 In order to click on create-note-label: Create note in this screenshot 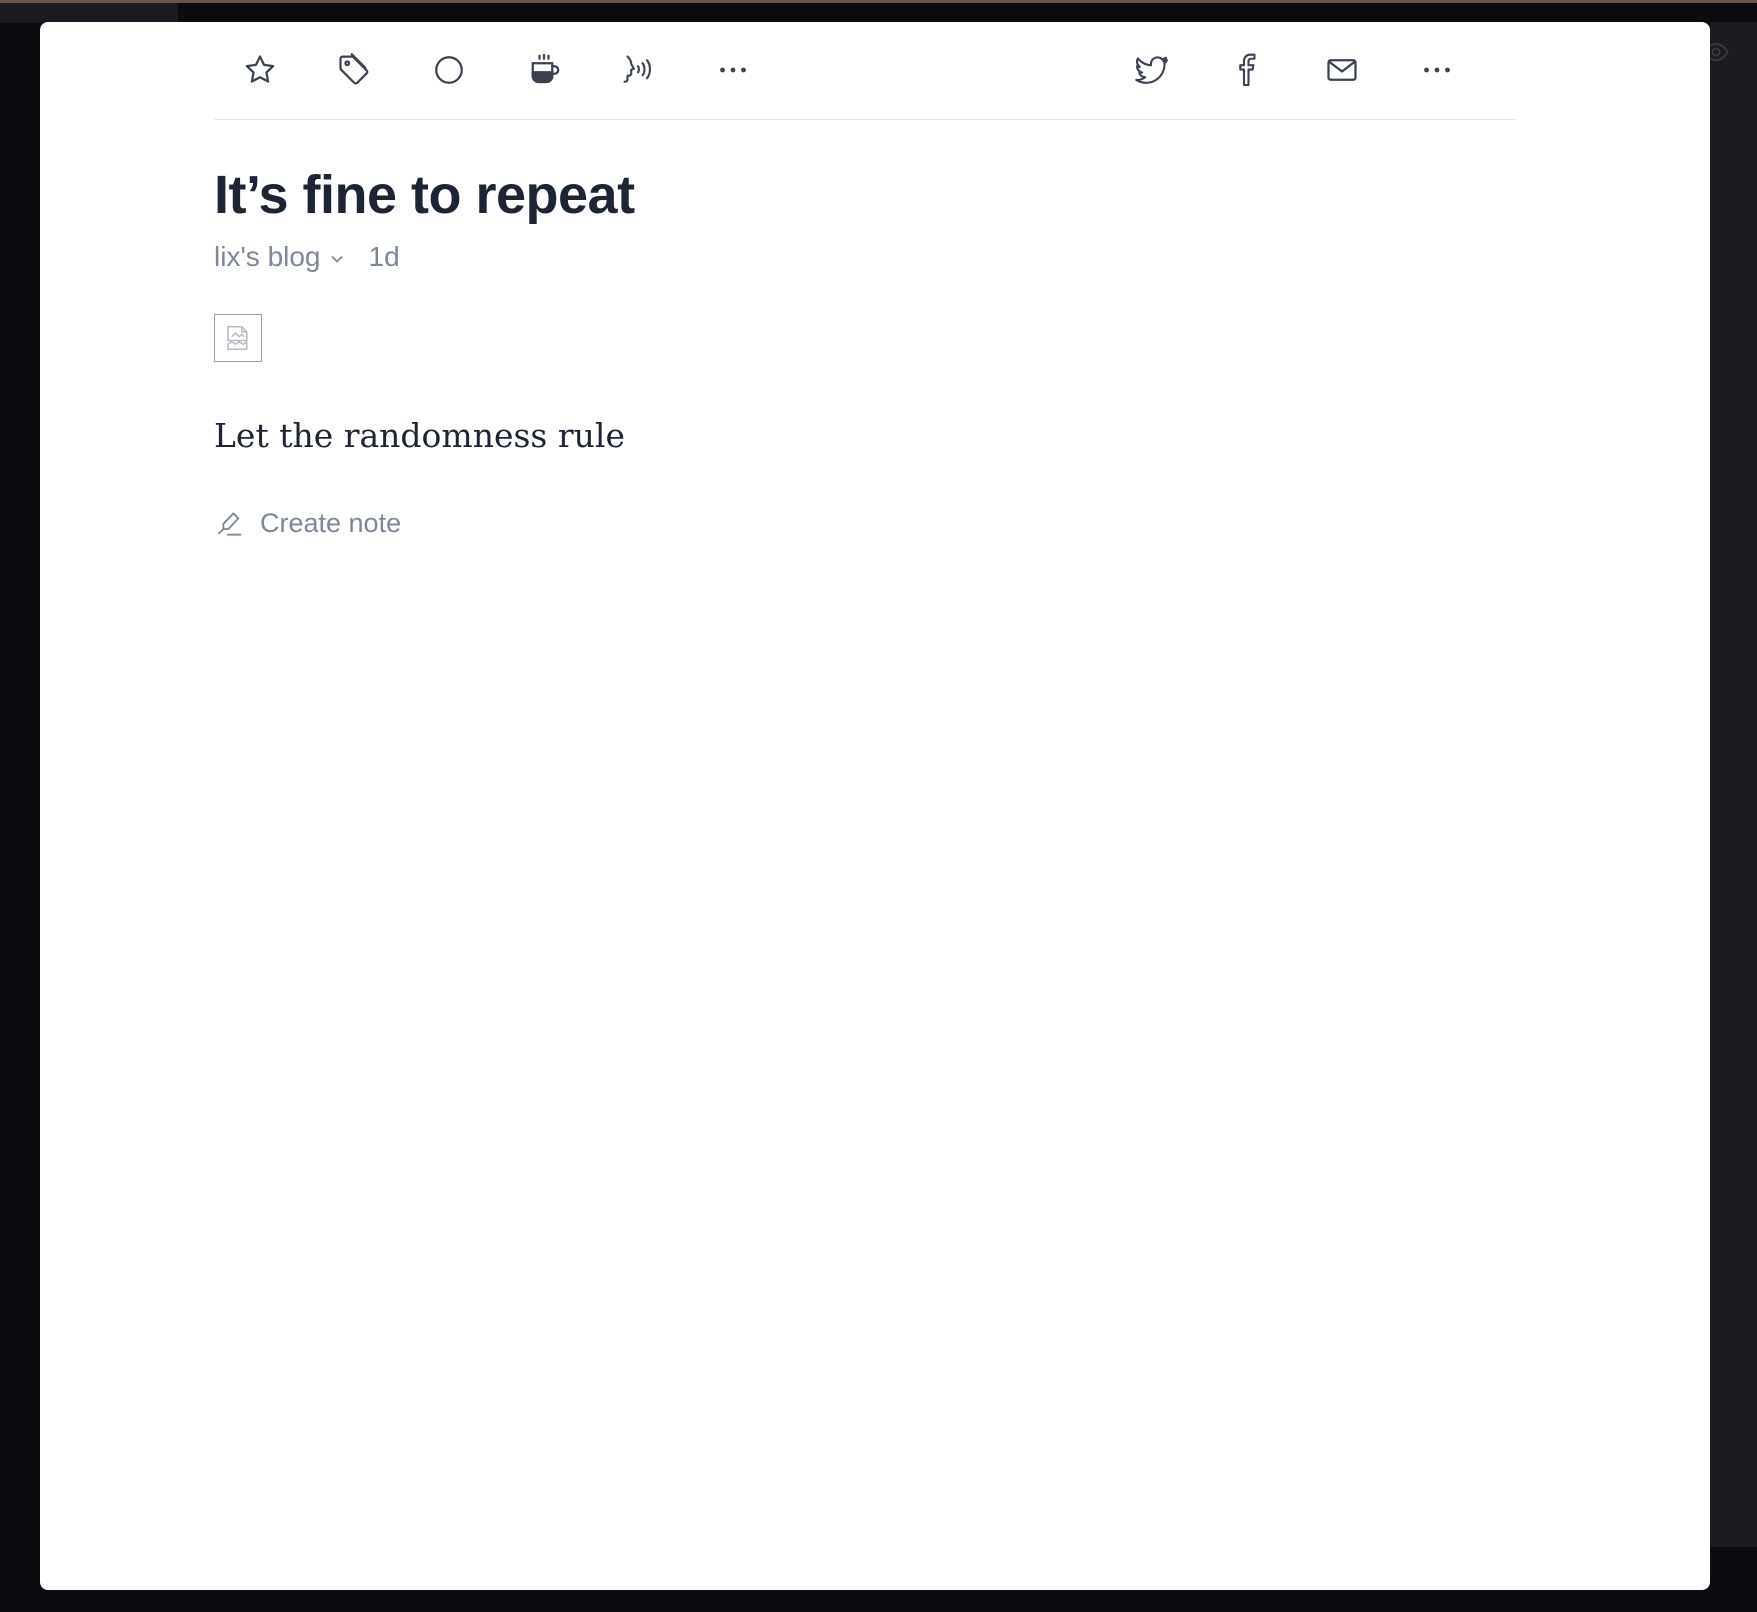, I will do `click(331, 523)`.